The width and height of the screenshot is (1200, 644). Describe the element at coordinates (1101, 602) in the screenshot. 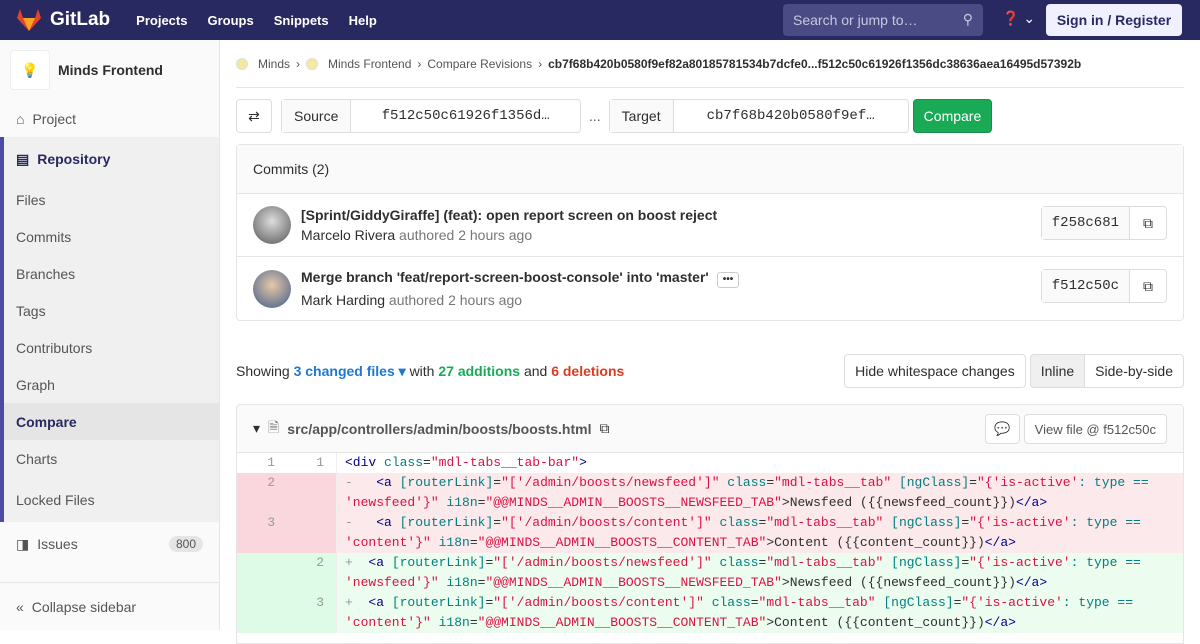

I see `code-token: : type ==` at that location.